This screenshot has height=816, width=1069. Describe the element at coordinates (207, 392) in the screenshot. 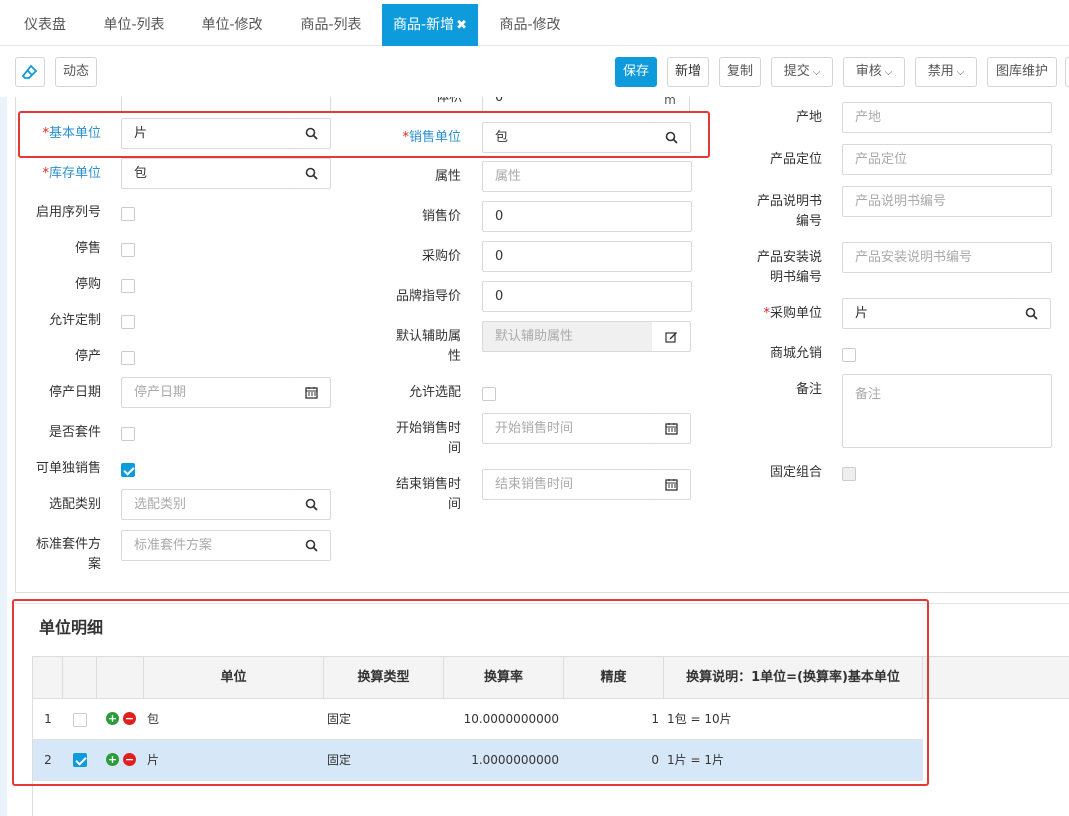

I see `stop-date-input: 停产日期` at that location.